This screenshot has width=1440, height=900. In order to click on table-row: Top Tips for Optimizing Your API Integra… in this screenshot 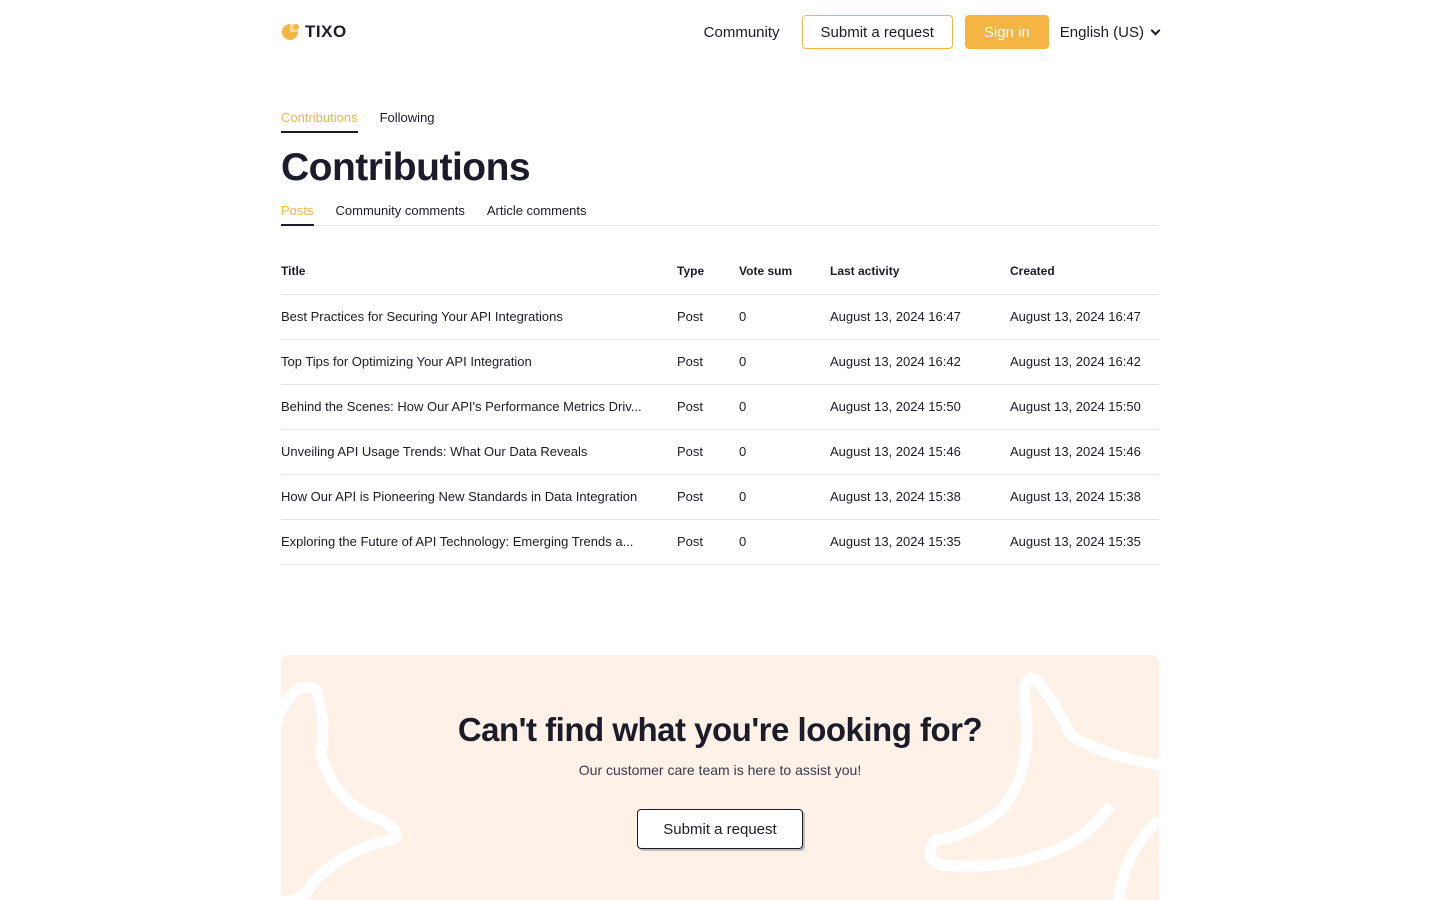, I will do `click(720, 362)`.